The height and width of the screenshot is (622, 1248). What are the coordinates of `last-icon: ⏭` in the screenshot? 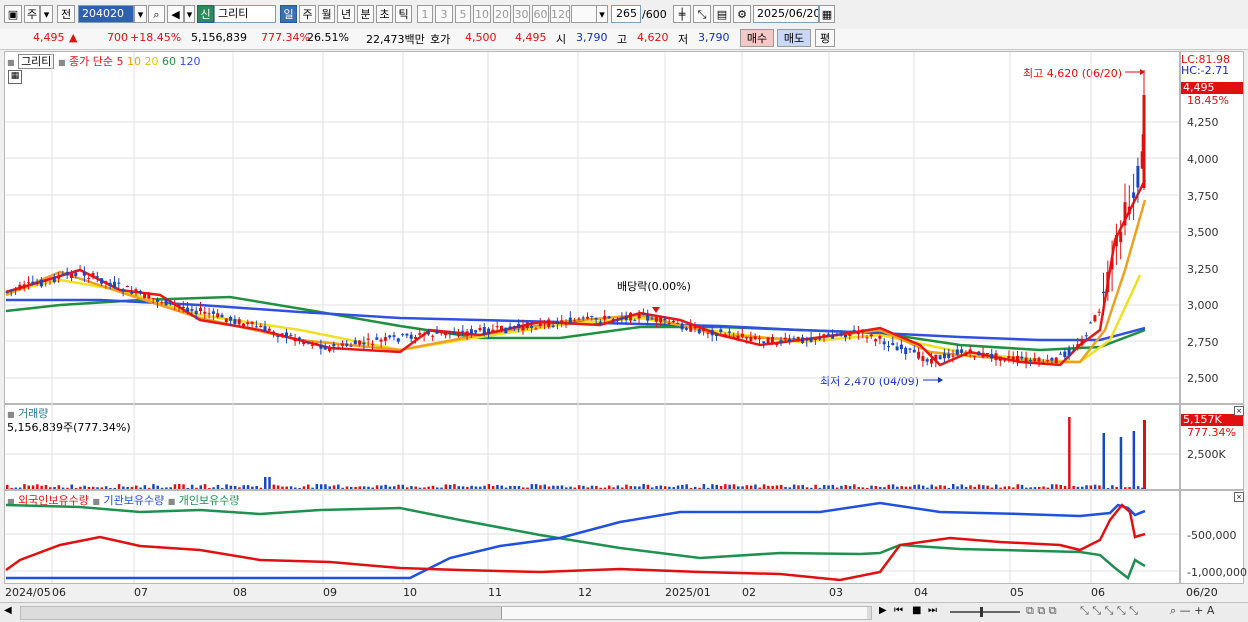 It's located at (932, 610).